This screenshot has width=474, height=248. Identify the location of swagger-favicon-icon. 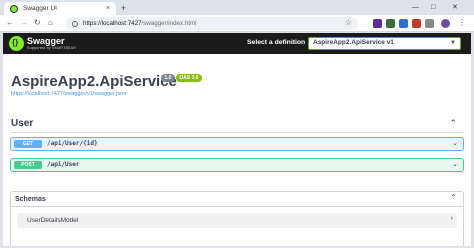
(14, 8).